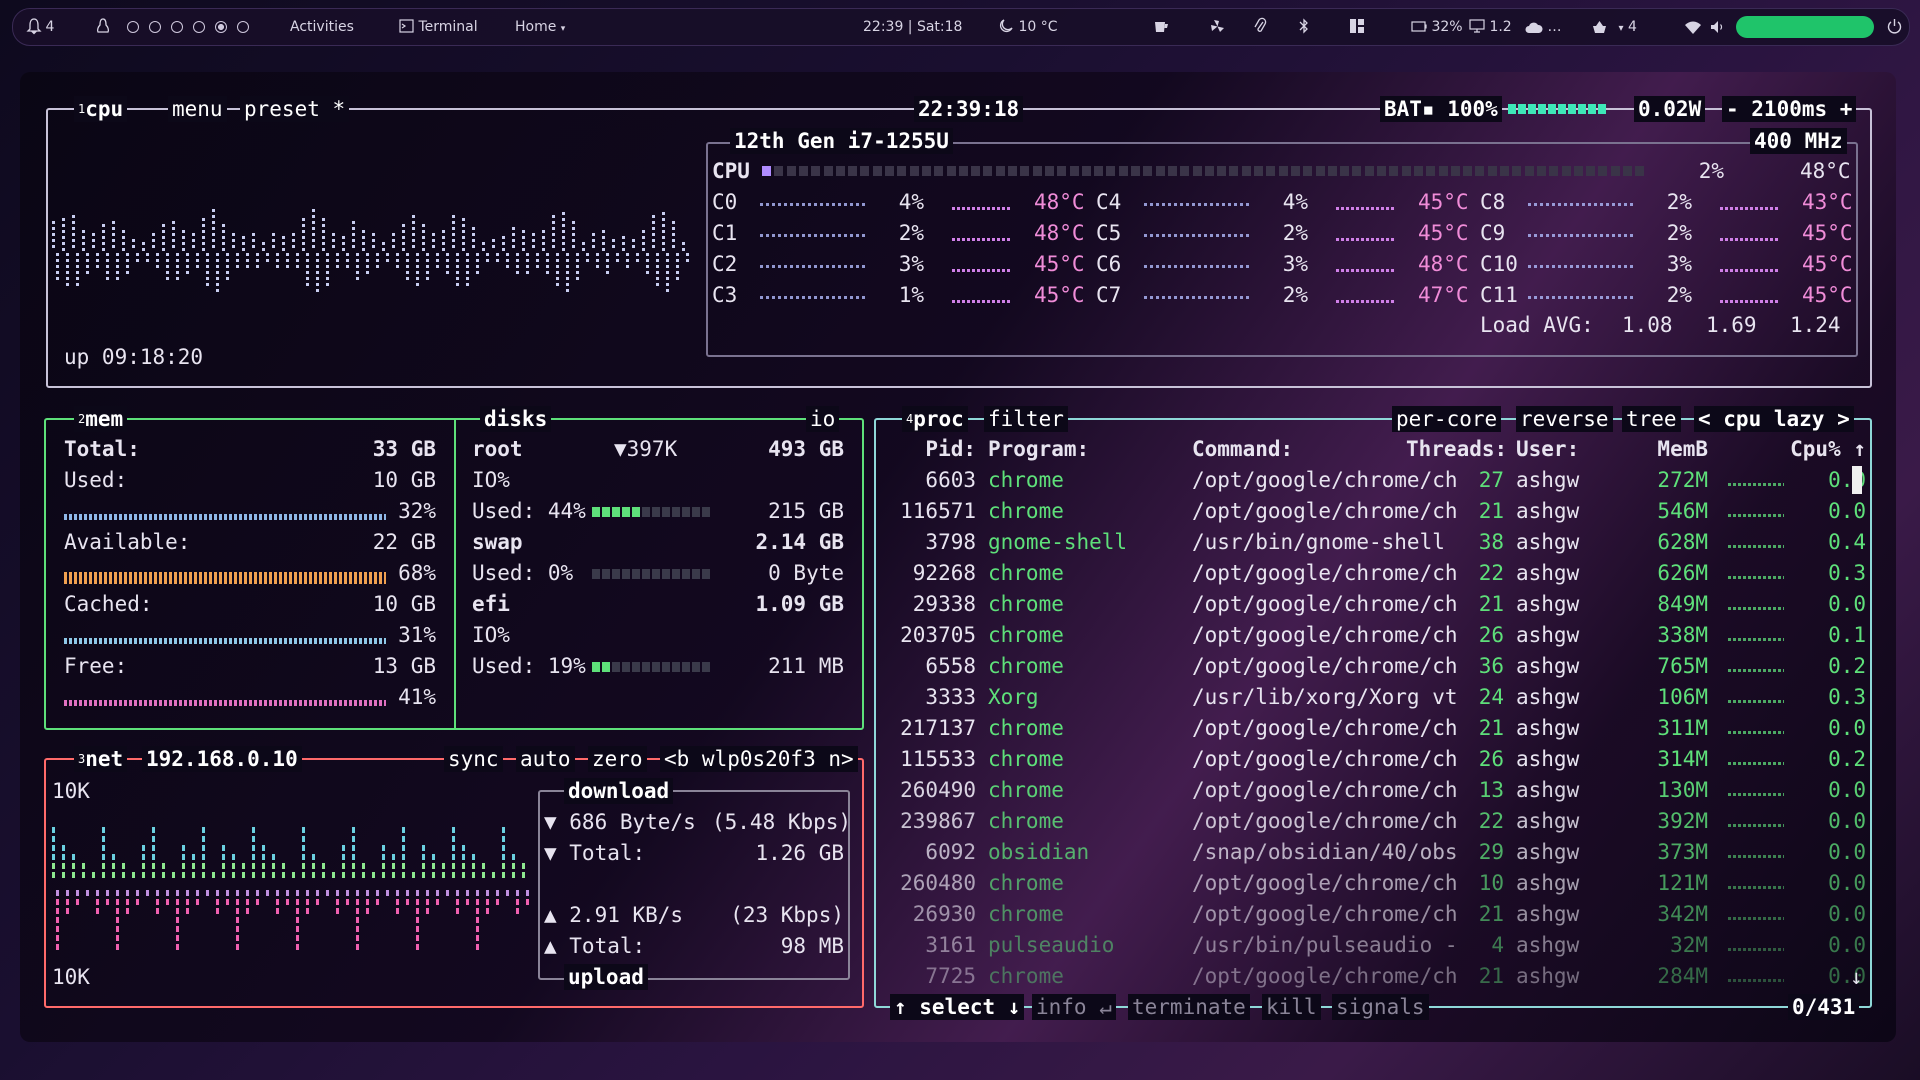 The width and height of the screenshot is (1920, 1080). Describe the element at coordinates (1217, 27) in the screenshot. I see `fan-icon` at that location.